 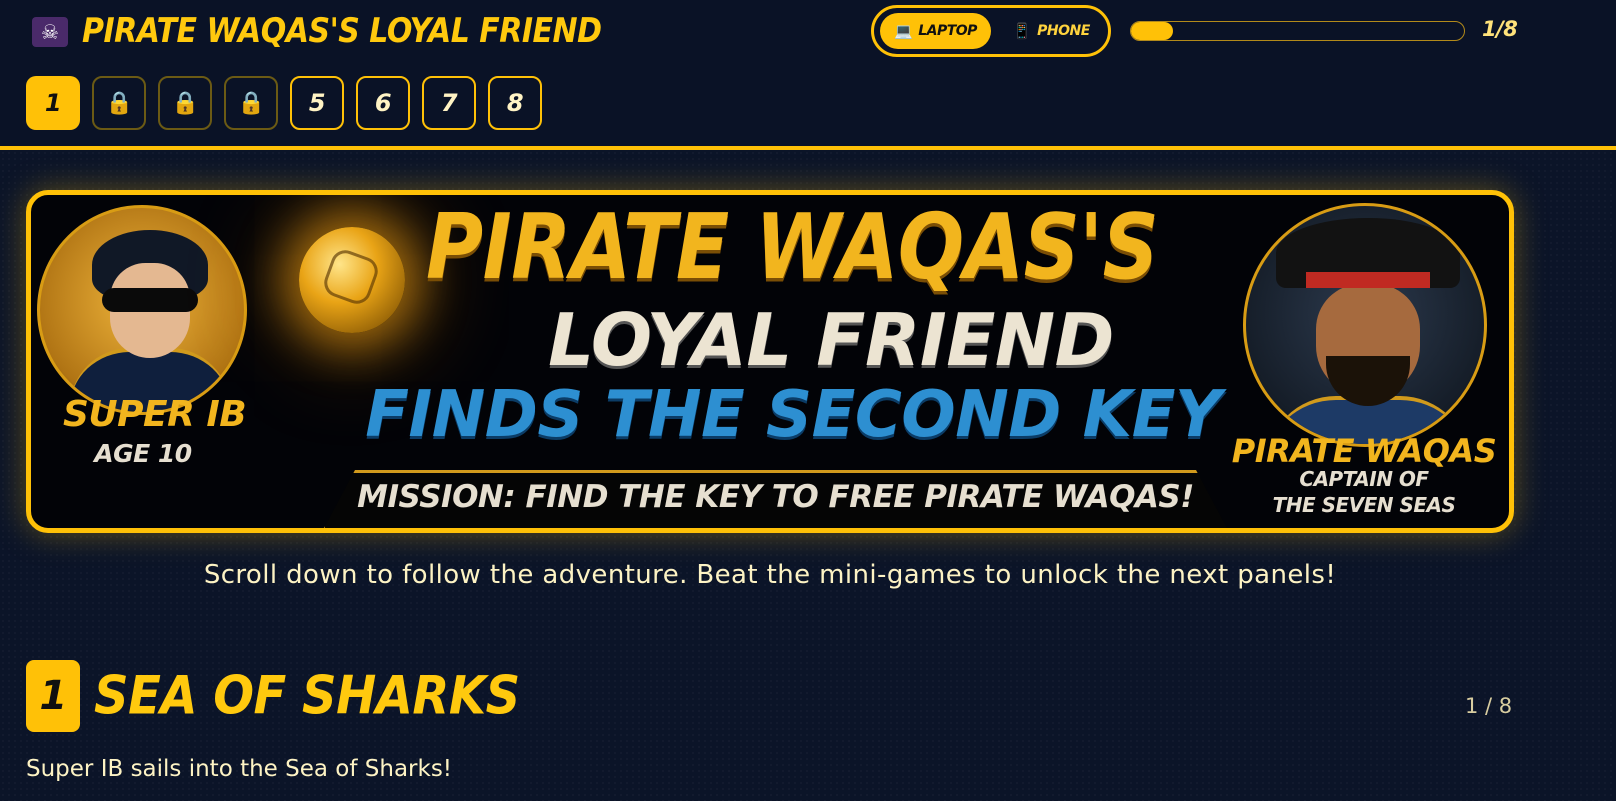 I want to click on section-header: 1 SEA OF SHARKS, so click(x=273, y=696).